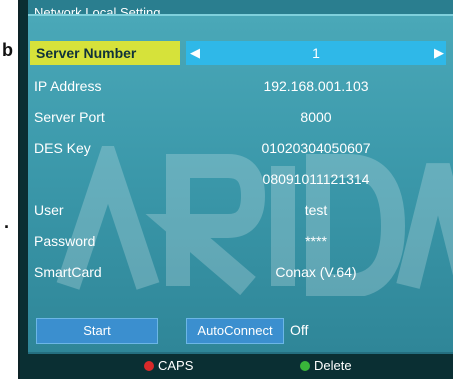 Image resolution: width=453 pixels, height=379 pixels. What do you see at coordinates (316, 179) in the screenshot?
I see `setting-value: 08091011121314` at bounding box center [316, 179].